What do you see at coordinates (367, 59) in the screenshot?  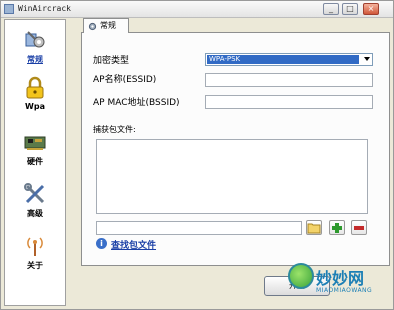 I see `chevron-down-icon` at bounding box center [367, 59].